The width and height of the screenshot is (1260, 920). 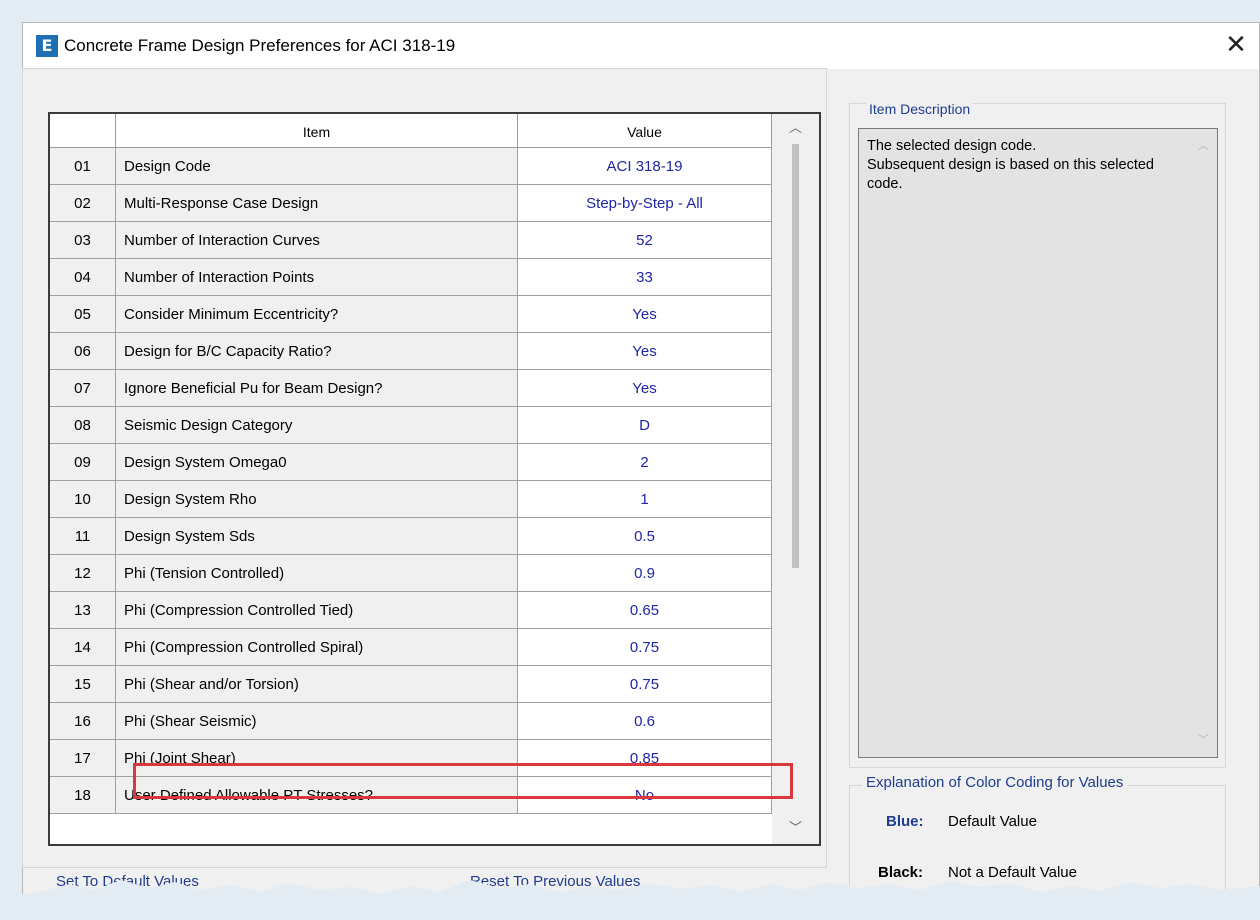 I want to click on grid-row: 15 Phi (Shear and/or Torsion) 0.75, so click(x=411, y=684).